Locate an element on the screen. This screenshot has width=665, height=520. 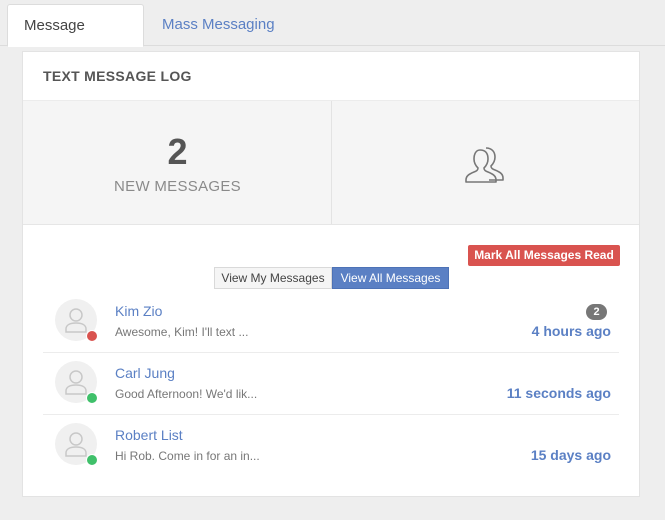
unread-count-badge: 2 is located at coordinates (596, 312).